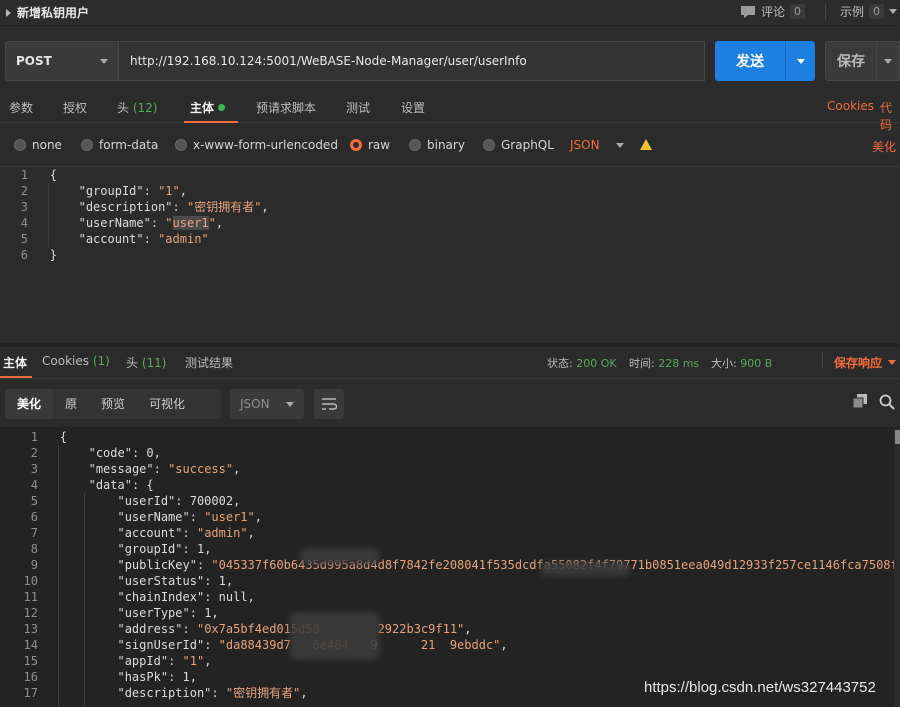 The image size is (900, 707). Describe the element at coordinates (233, 597) in the screenshot. I see `json-value: null` at that location.